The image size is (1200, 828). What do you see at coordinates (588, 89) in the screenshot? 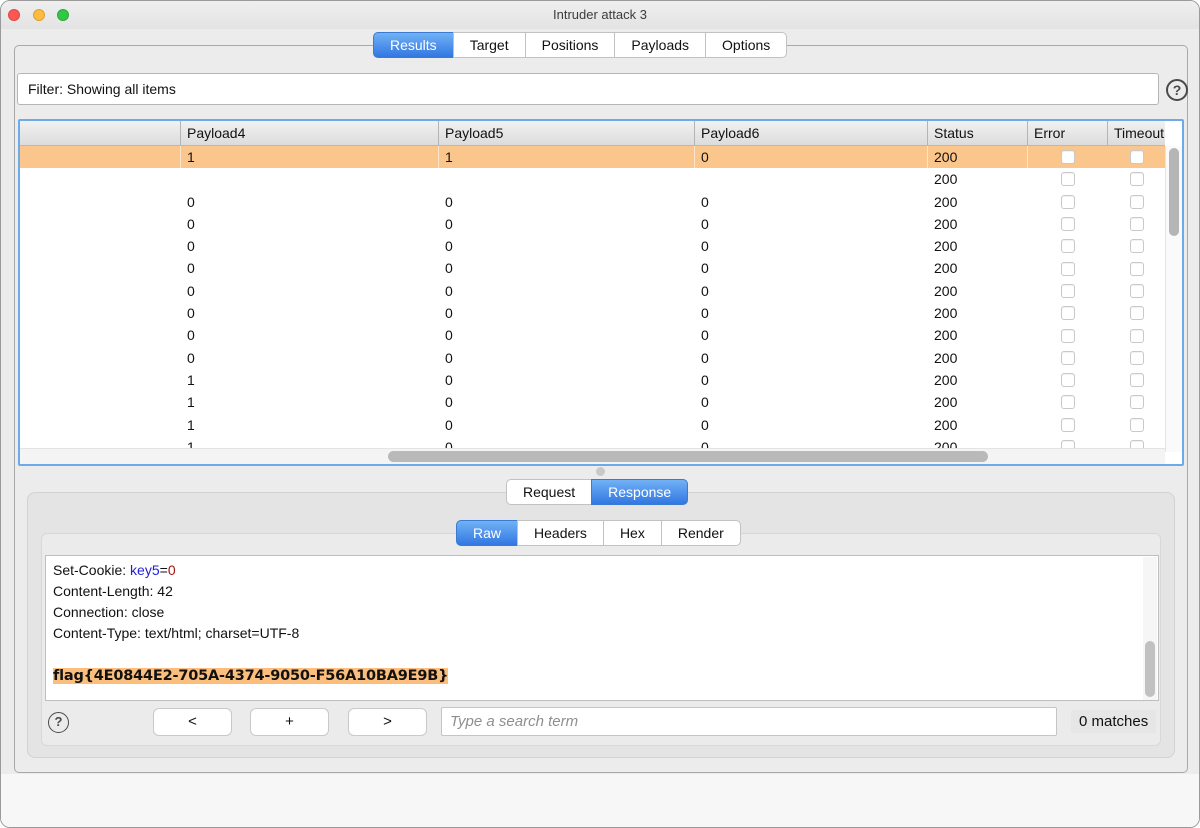
I see `filter-bar: Filter: Showing all items` at bounding box center [588, 89].